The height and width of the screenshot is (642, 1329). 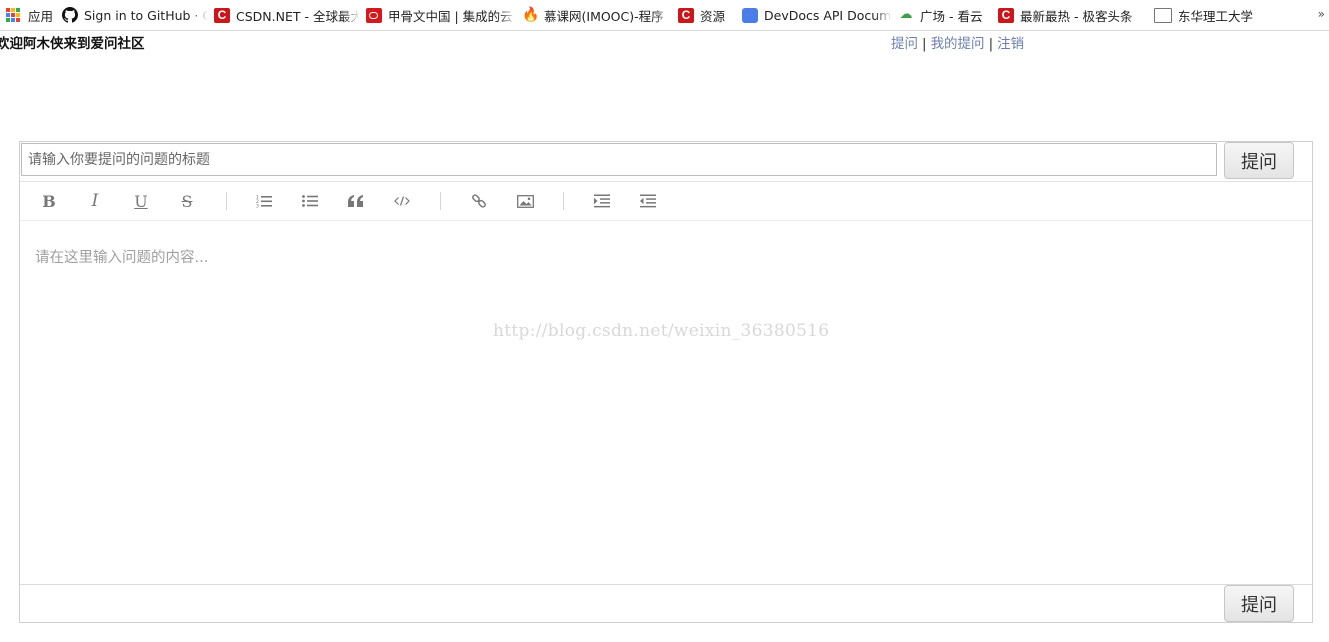 I want to click on blockquote-button, so click(x=356, y=201).